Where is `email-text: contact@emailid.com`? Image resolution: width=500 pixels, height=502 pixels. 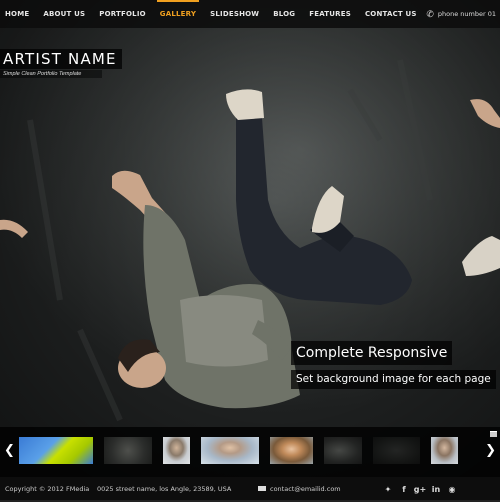 email-text: contact@emailid.com is located at coordinates (305, 489).